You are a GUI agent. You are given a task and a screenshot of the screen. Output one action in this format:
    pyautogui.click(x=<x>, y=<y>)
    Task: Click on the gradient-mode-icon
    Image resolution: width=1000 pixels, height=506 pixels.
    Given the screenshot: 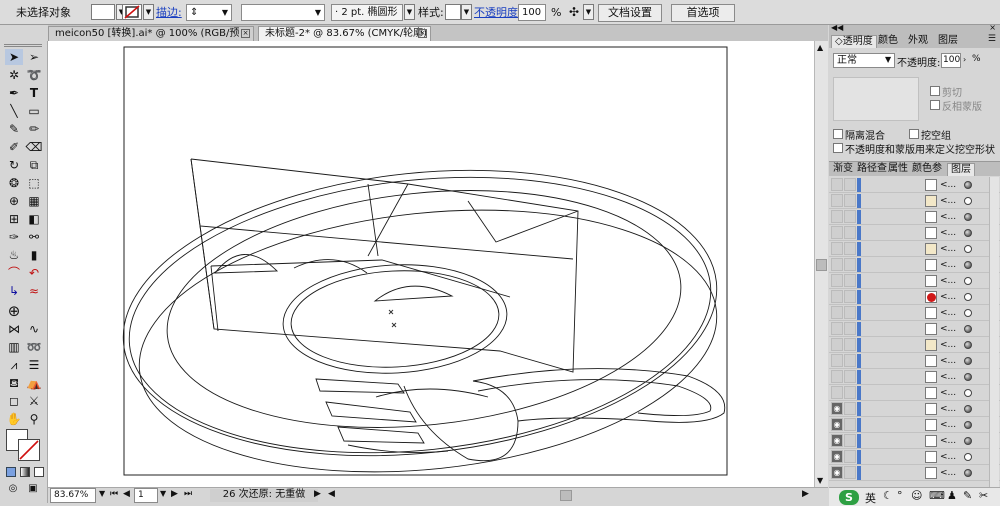 What is the action you would take?
    pyautogui.click(x=25, y=472)
    